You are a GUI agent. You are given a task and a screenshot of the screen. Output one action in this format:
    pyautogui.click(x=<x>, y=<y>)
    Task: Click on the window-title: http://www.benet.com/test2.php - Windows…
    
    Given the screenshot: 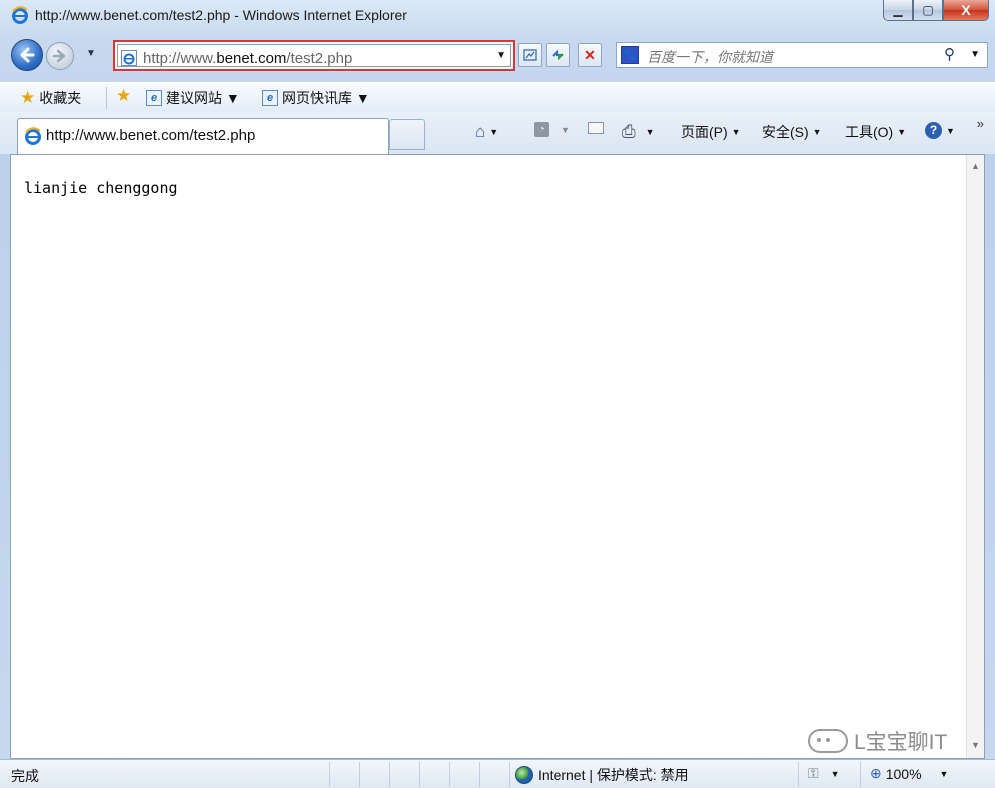 What is the action you would take?
    pyautogui.click(x=221, y=15)
    